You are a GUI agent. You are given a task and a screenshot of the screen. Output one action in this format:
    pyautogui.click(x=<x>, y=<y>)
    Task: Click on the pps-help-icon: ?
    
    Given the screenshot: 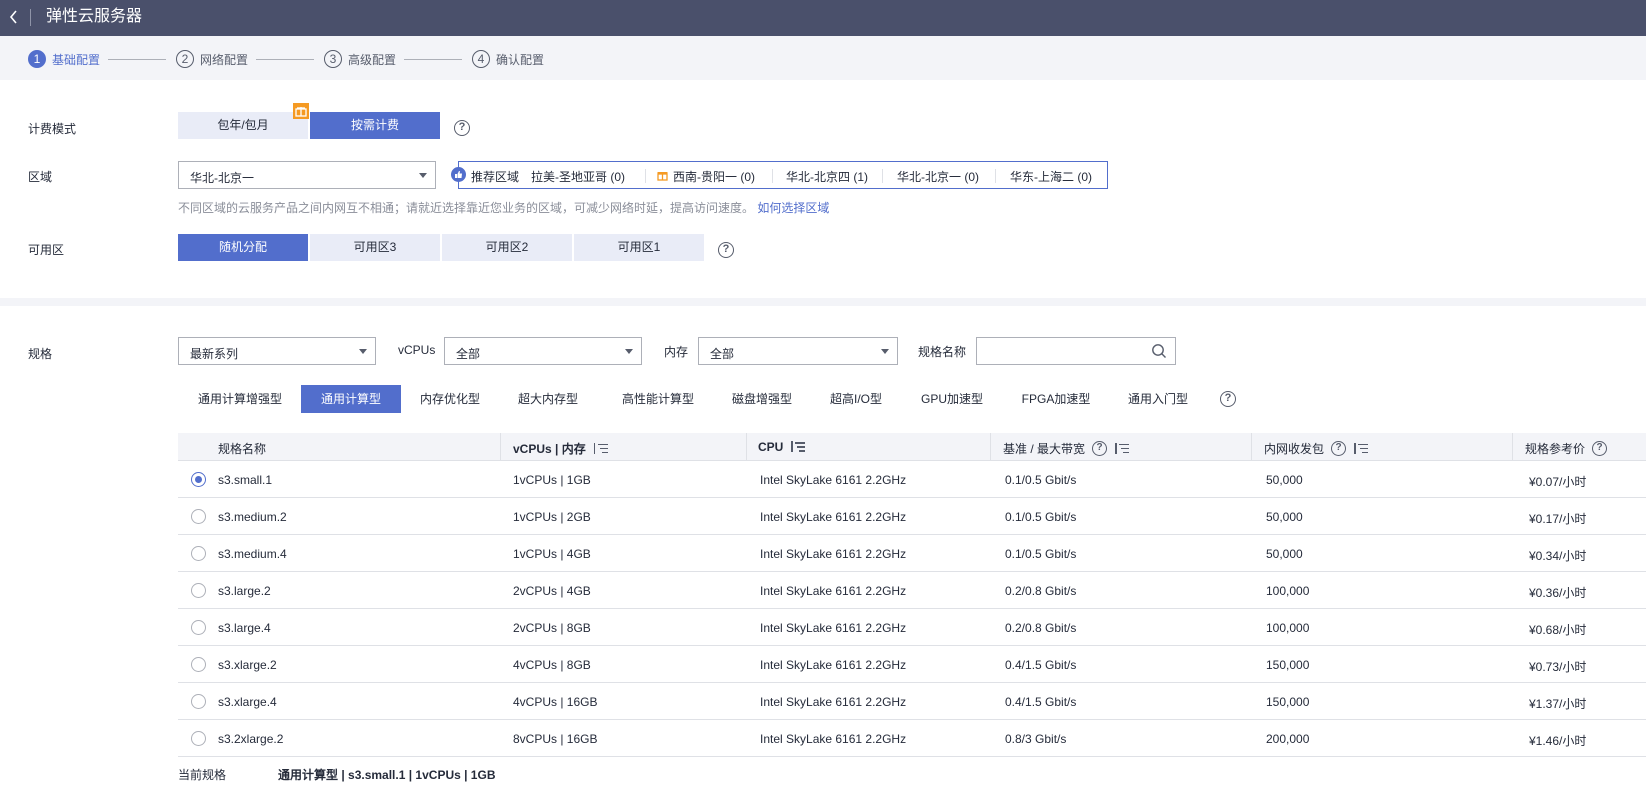 What is the action you would take?
    pyautogui.click(x=1339, y=448)
    